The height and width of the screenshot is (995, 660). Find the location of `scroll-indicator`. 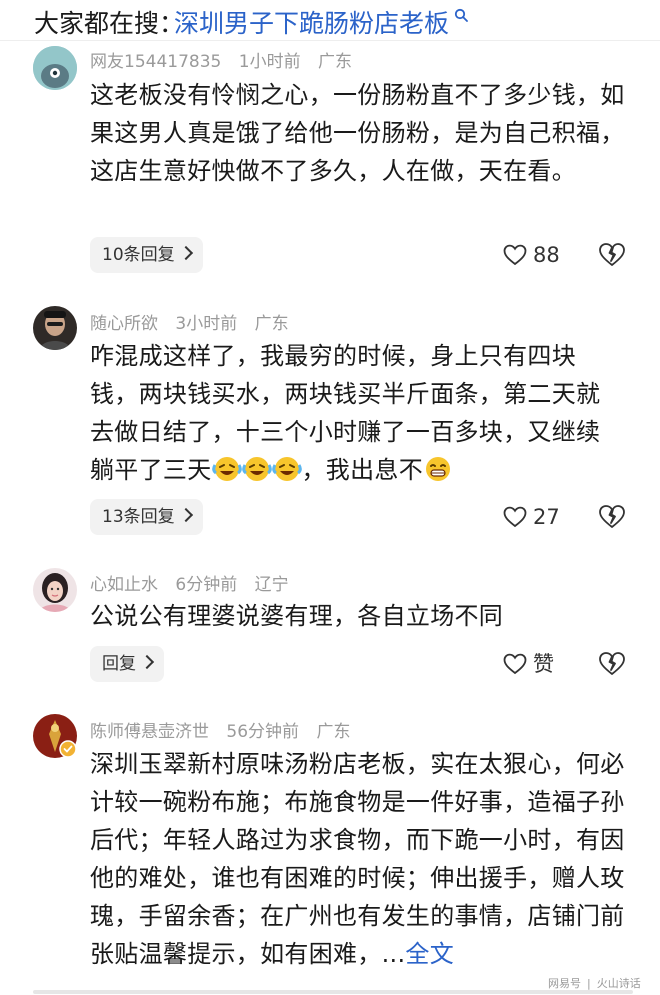

scroll-indicator is located at coordinates (333, 992).